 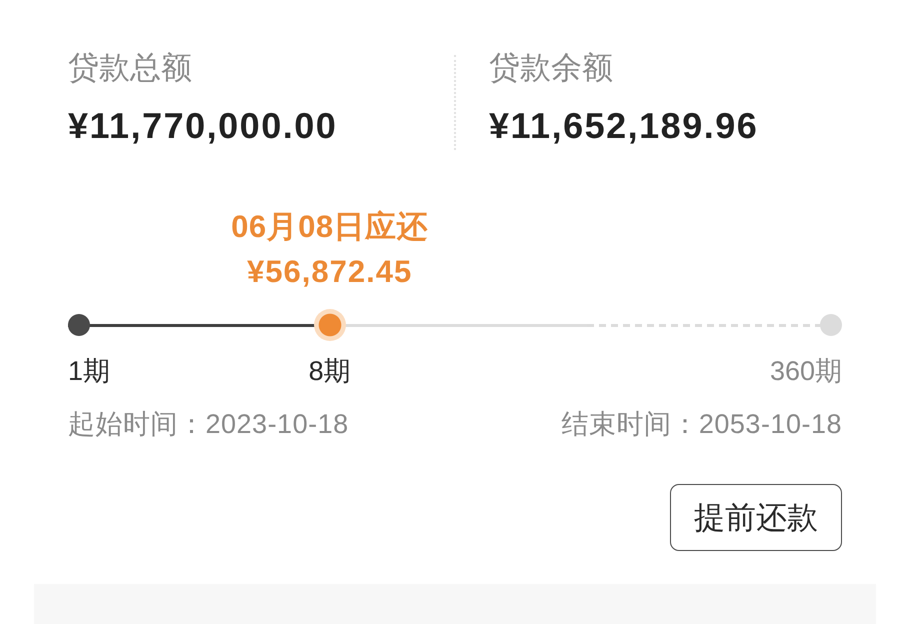 What do you see at coordinates (329, 272) in the screenshot?
I see `due-amount-text: ¥56,872.45` at bounding box center [329, 272].